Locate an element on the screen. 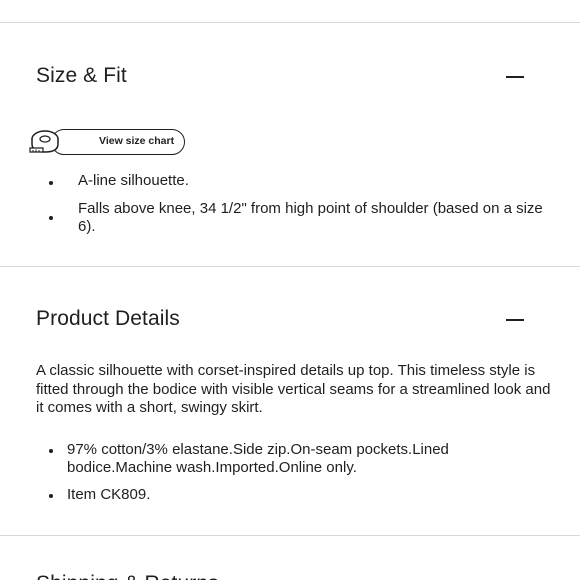 The height and width of the screenshot is (580, 580). product-details-header: Product Details is located at coordinates (280, 319).